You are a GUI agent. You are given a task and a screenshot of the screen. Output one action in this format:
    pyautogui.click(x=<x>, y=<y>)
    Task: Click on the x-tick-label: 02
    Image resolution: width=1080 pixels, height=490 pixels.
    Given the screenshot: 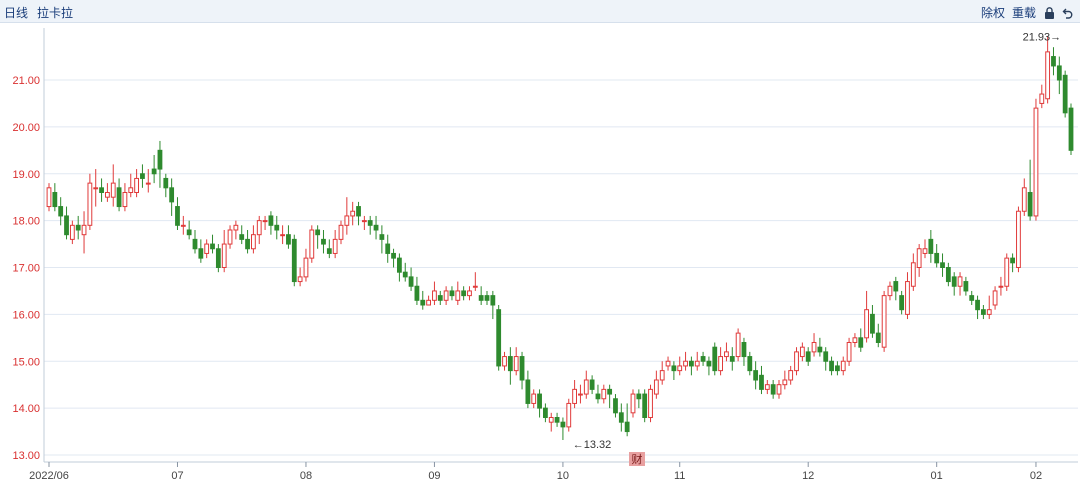 What is the action you would take?
    pyautogui.click(x=1036, y=476)
    